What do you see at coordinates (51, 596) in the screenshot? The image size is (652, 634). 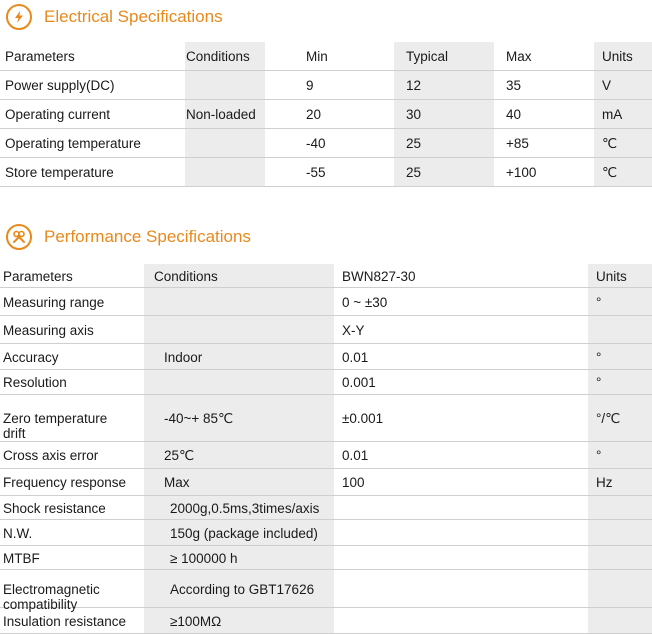 I see `table-cell: Electromagnetic compatibility` at bounding box center [51, 596].